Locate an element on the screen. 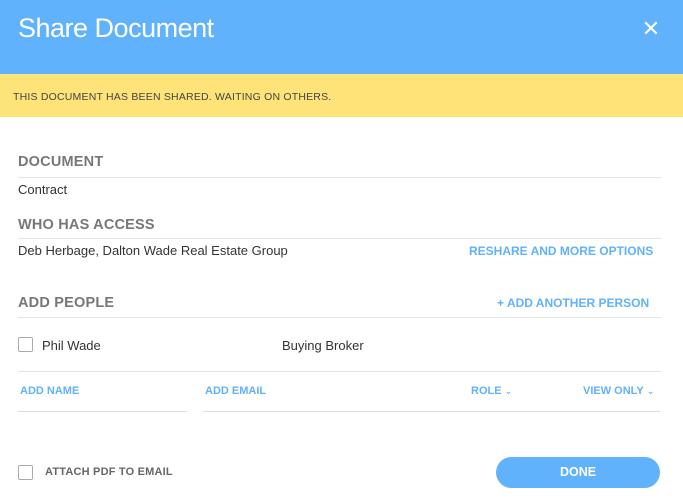 This screenshot has width=683, height=499. name-field: ADD NAME is located at coordinates (102, 392).